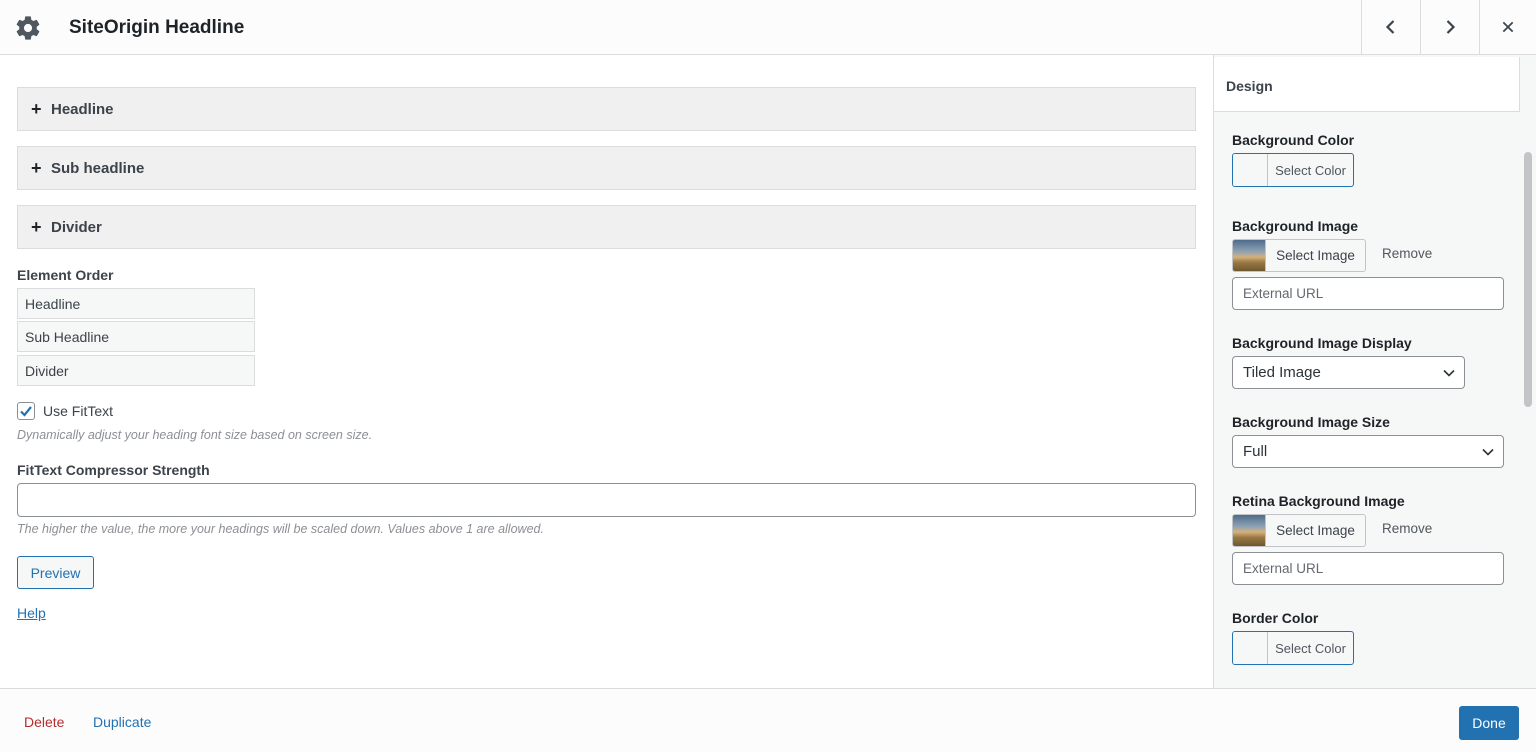  I want to click on close-button, so click(1507, 27).